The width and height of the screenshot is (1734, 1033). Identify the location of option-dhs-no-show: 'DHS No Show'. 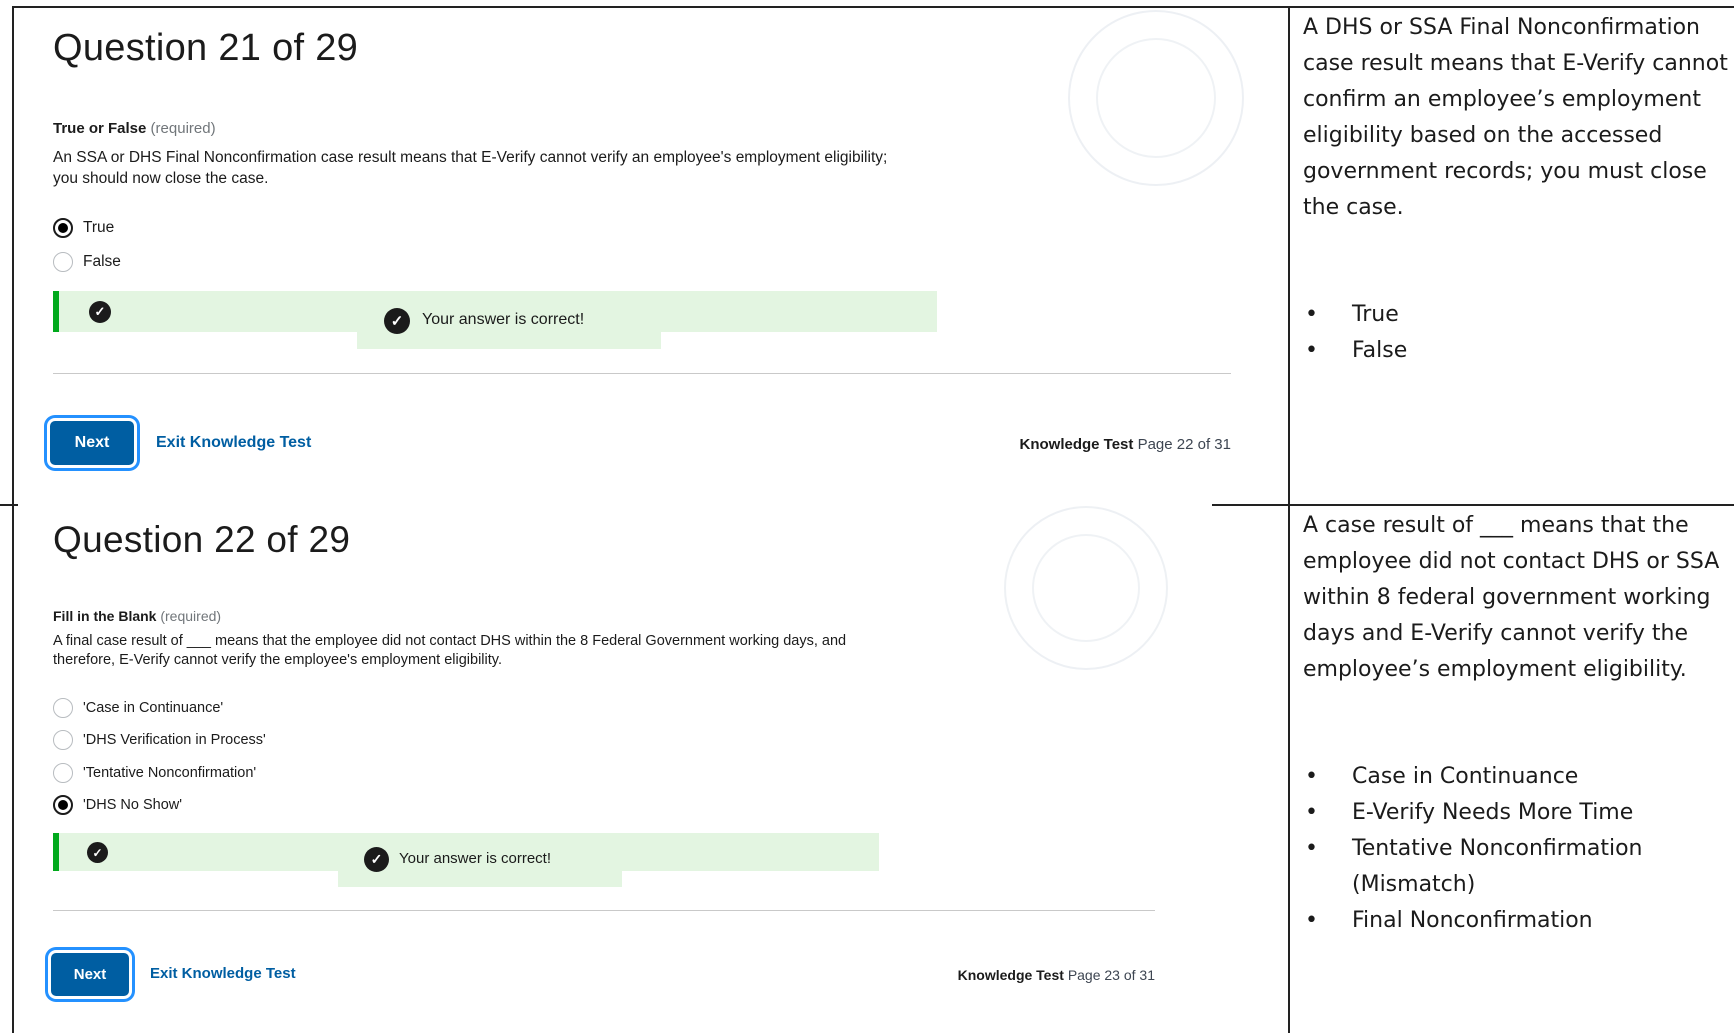
(117, 805).